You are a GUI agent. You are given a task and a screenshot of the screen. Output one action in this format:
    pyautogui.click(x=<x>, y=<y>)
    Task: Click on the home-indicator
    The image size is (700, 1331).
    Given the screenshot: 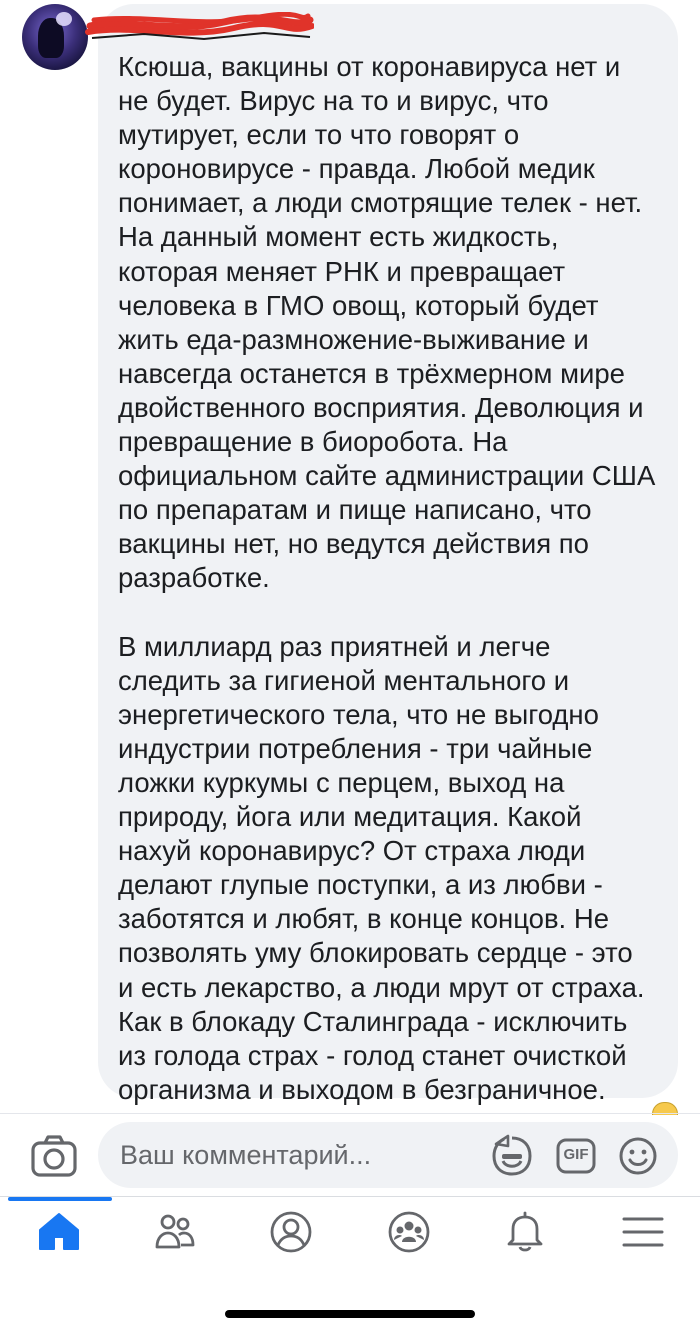 What is the action you would take?
    pyautogui.click(x=350, y=1314)
    